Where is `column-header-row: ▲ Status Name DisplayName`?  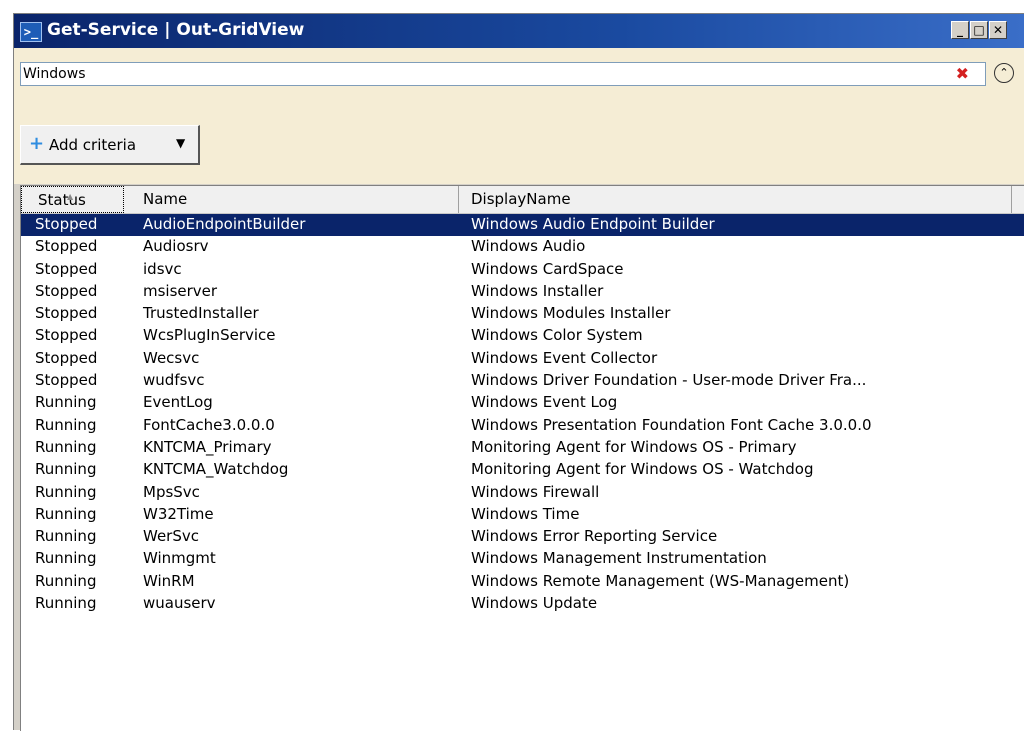 column-header-row: ▲ Status Name DisplayName is located at coordinates (522, 200).